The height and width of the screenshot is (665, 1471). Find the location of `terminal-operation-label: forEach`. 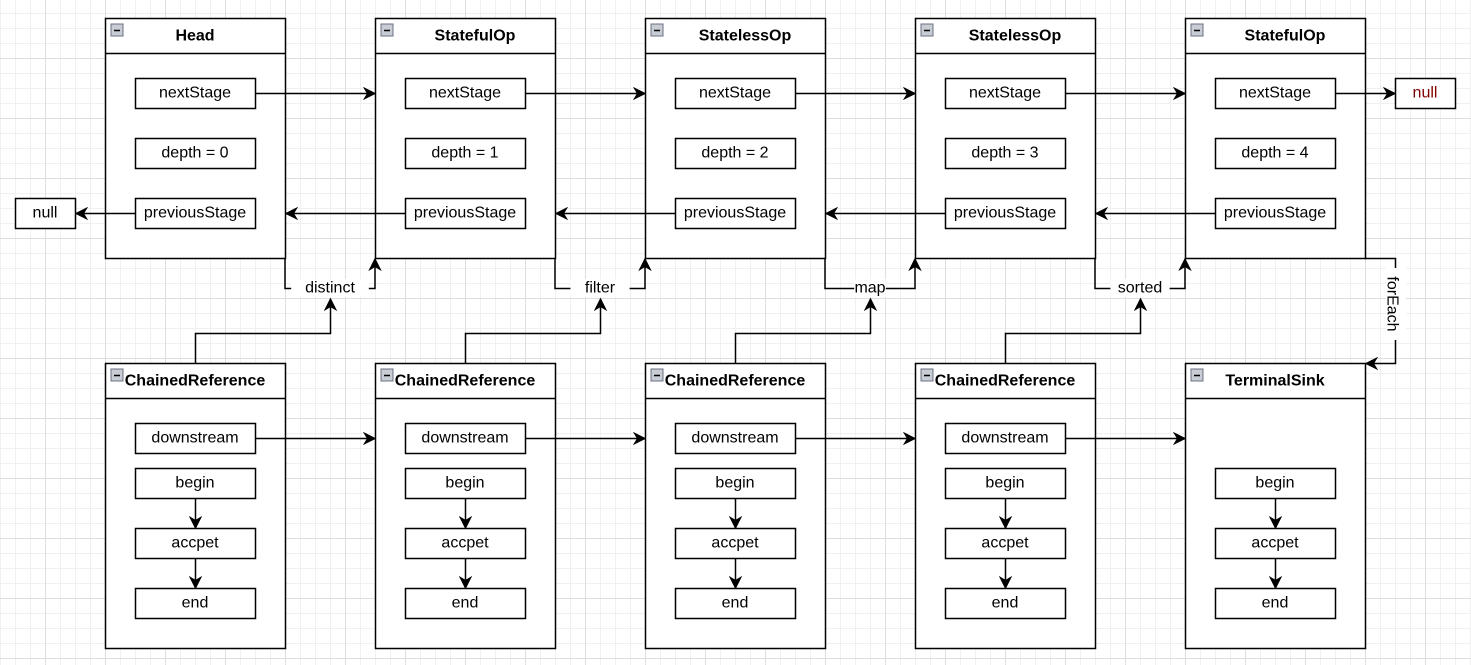

terminal-operation-label: forEach is located at coordinates (1392, 303).